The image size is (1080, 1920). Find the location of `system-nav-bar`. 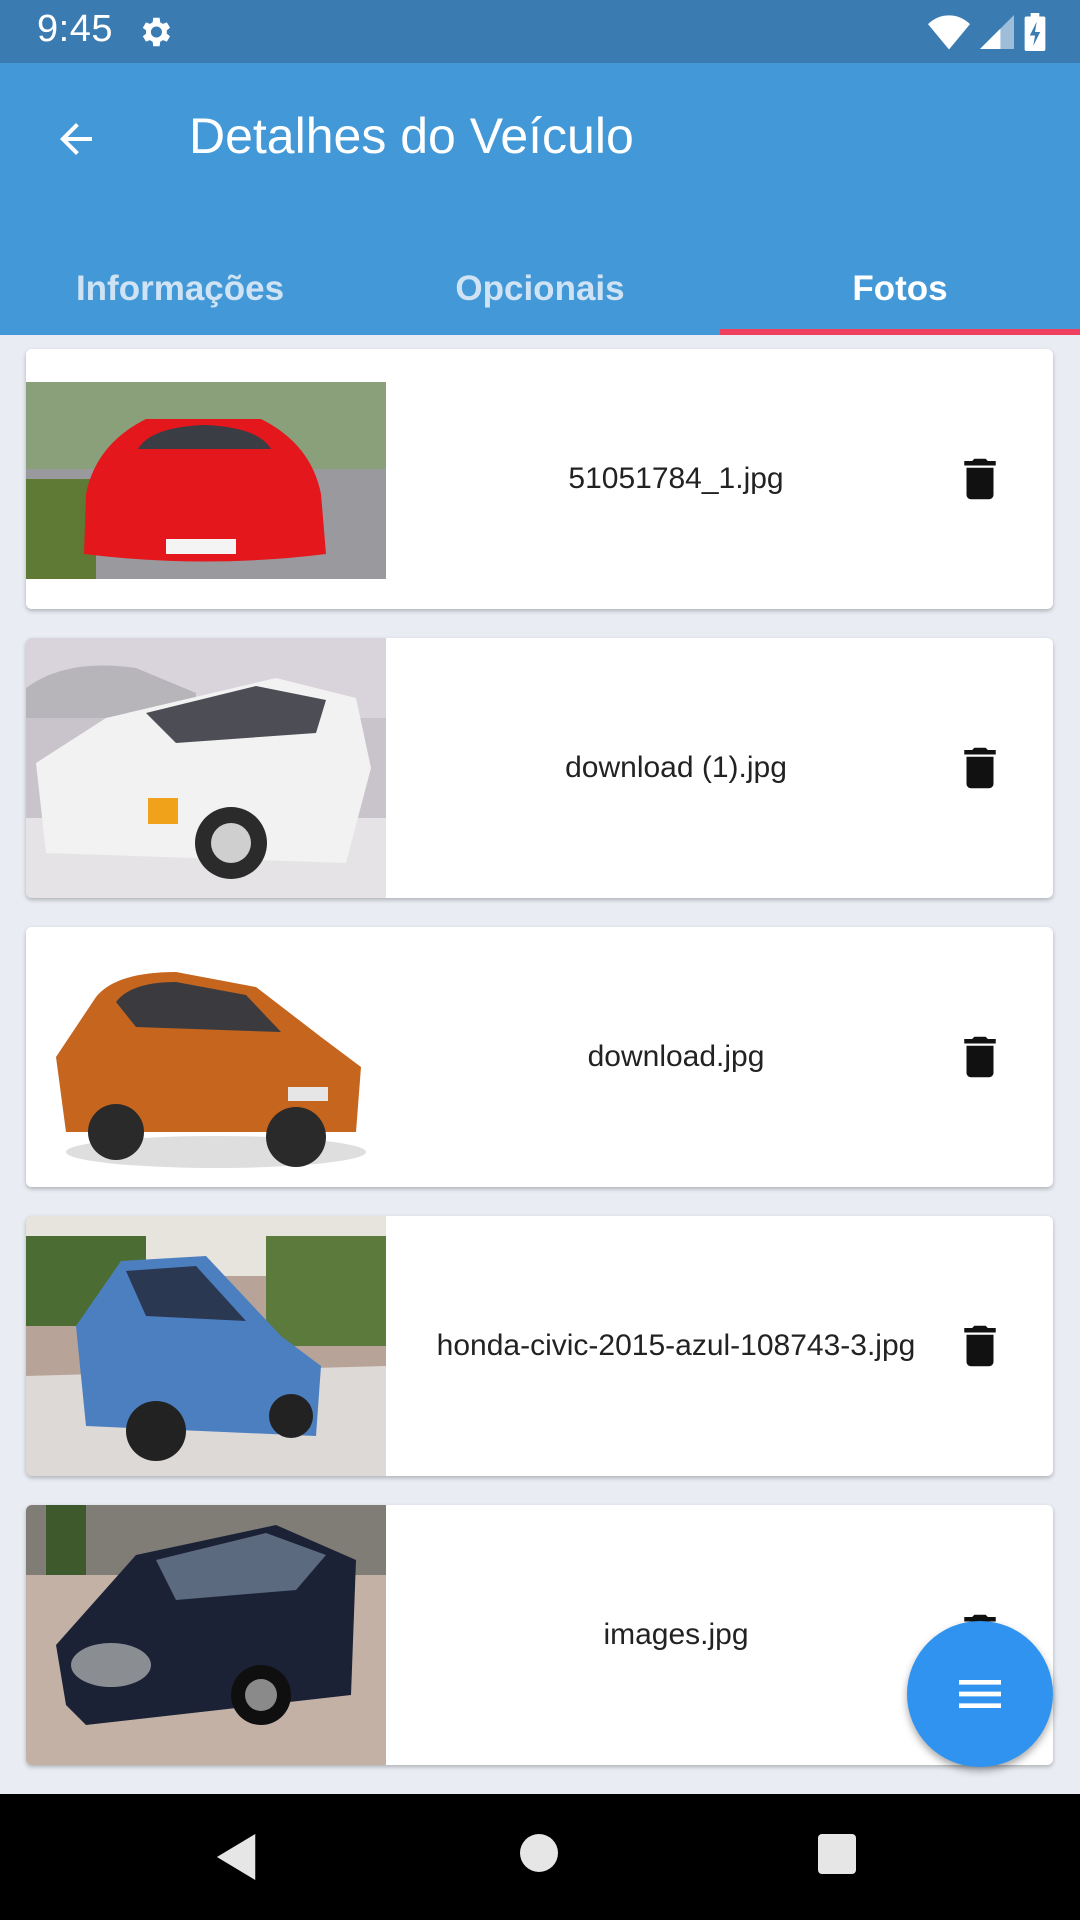

system-nav-bar is located at coordinates (540, 1857).